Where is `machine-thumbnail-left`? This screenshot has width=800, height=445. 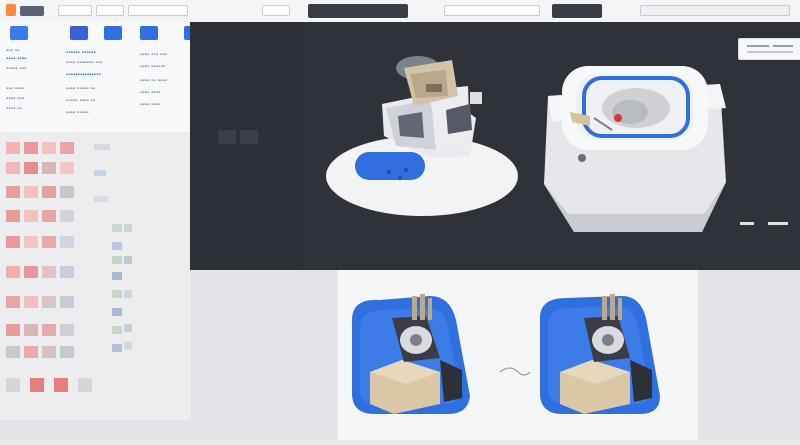
machine-thumbnail-left is located at coordinates (441, 354).